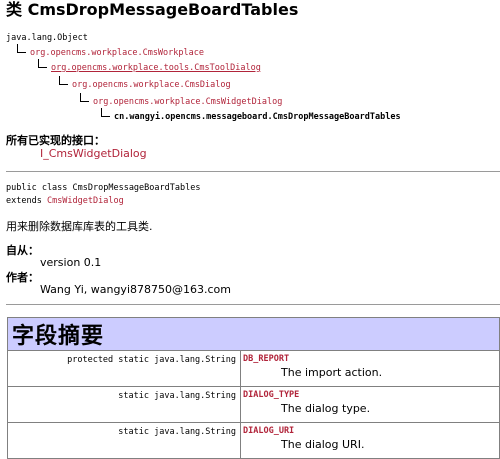  I want to click on parent-class-link: CmsWidgetDialog, so click(85, 201).